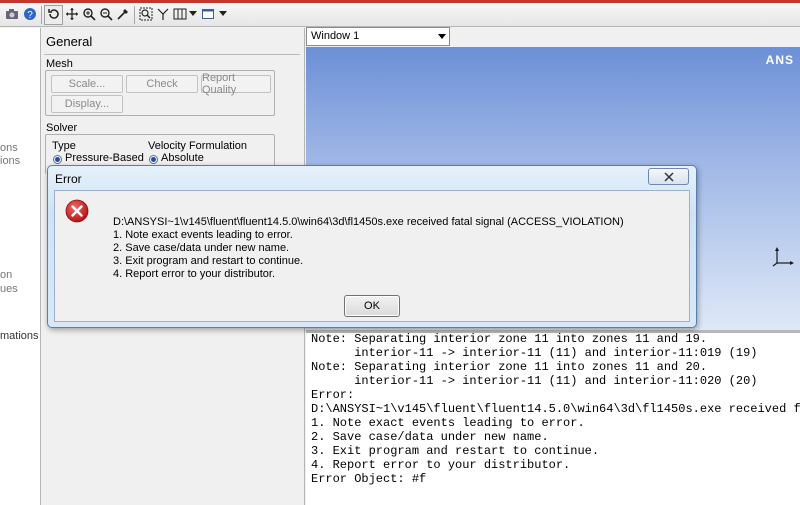  What do you see at coordinates (153, 159) in the screenshot?
I see `absolute-radio` at bounding box center [153, 159].